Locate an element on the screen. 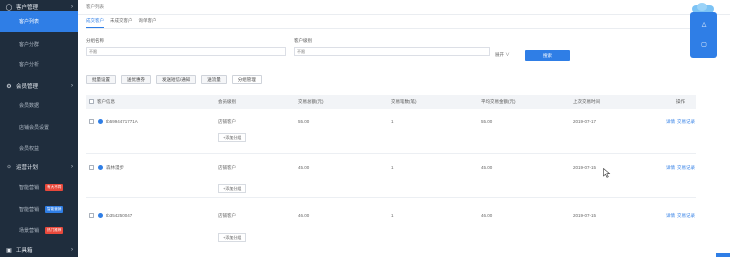 This screenshot has width=730, height=257. status-badge: 有大不同 is located at coordinates (54, 187).